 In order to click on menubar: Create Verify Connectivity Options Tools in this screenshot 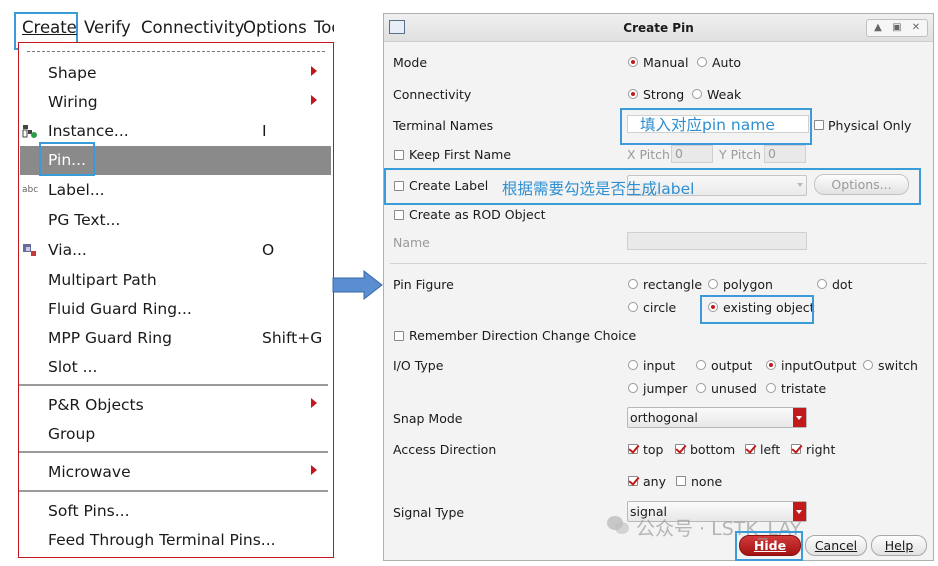, I will do `click(174, 31)`.